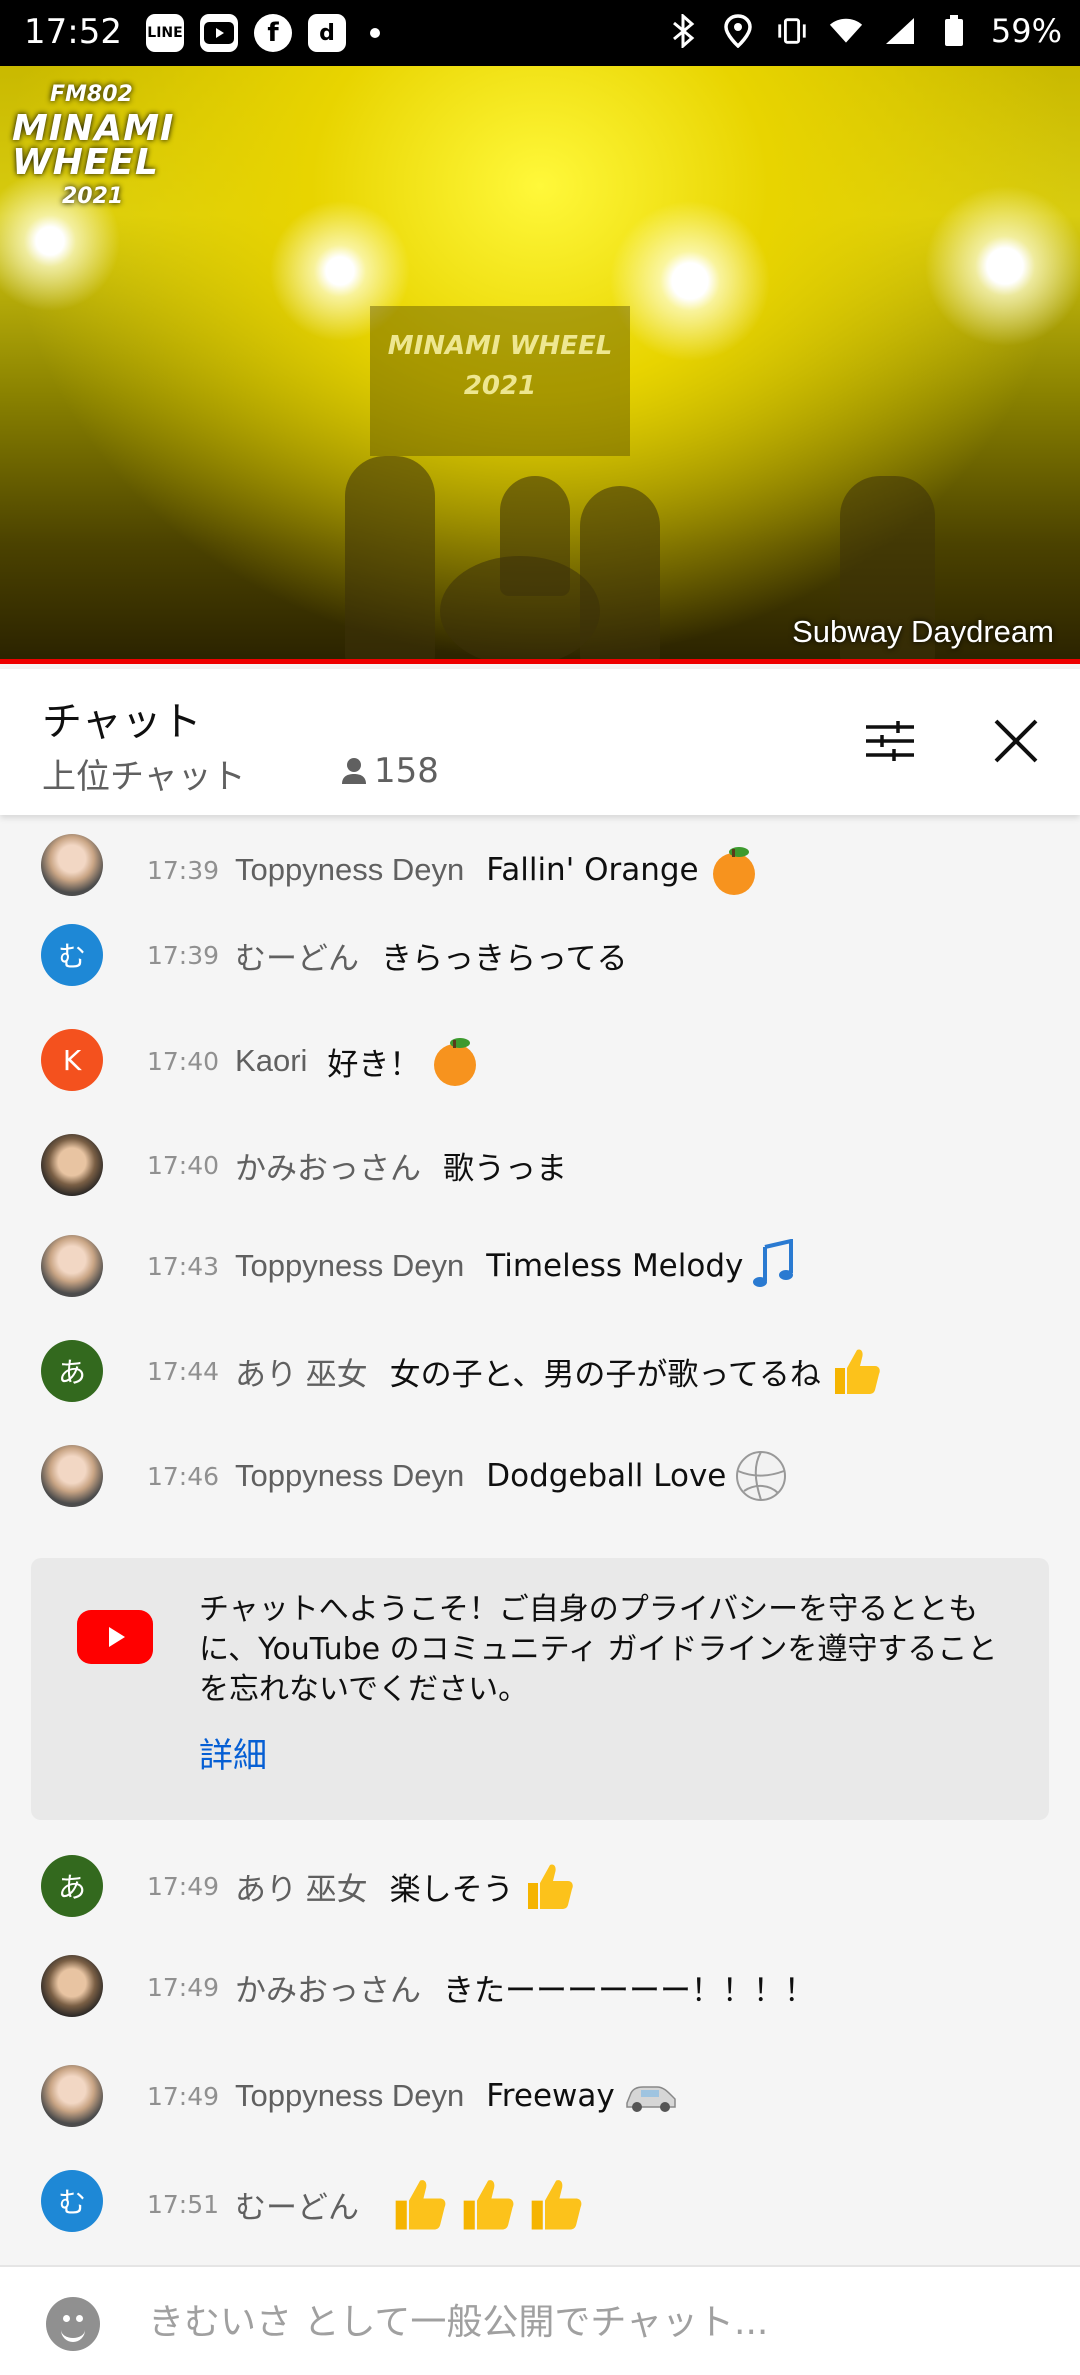 This screenshot has width=1080, height=2375. I want to click on chat-settings-button, so click(890, 741).